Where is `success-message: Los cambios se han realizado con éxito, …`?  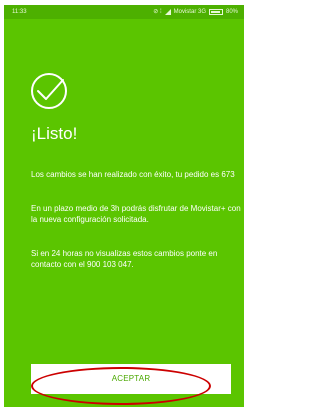 success-message: Los cambios se han realizado con éxito, … is located at coordinates (133, 174).